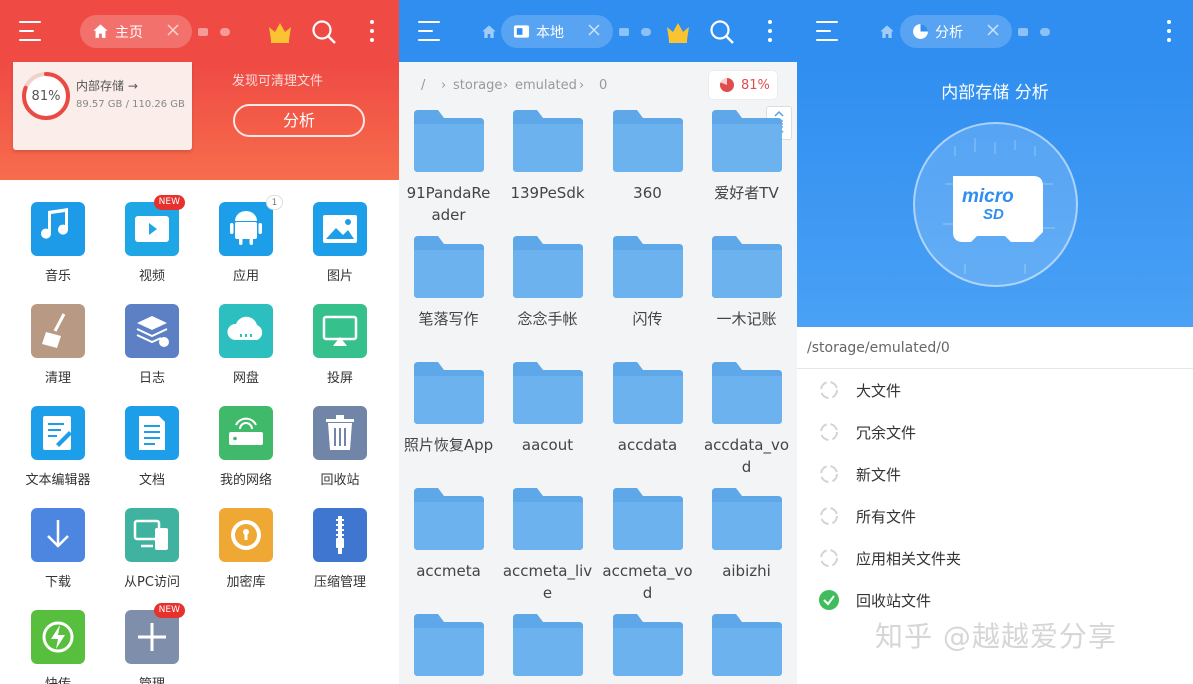 Image resolution: width=1193 pixels, height=684 pixels. I want to click on analysis-option: 新文件, so click(995, 474).